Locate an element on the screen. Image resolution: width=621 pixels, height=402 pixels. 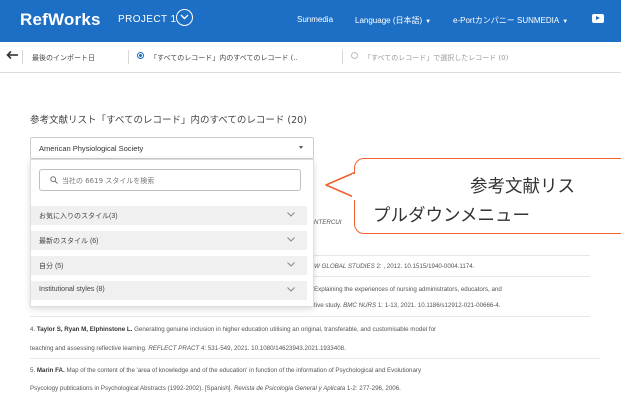
scope-radio-all is located at coordinates (140, 55).